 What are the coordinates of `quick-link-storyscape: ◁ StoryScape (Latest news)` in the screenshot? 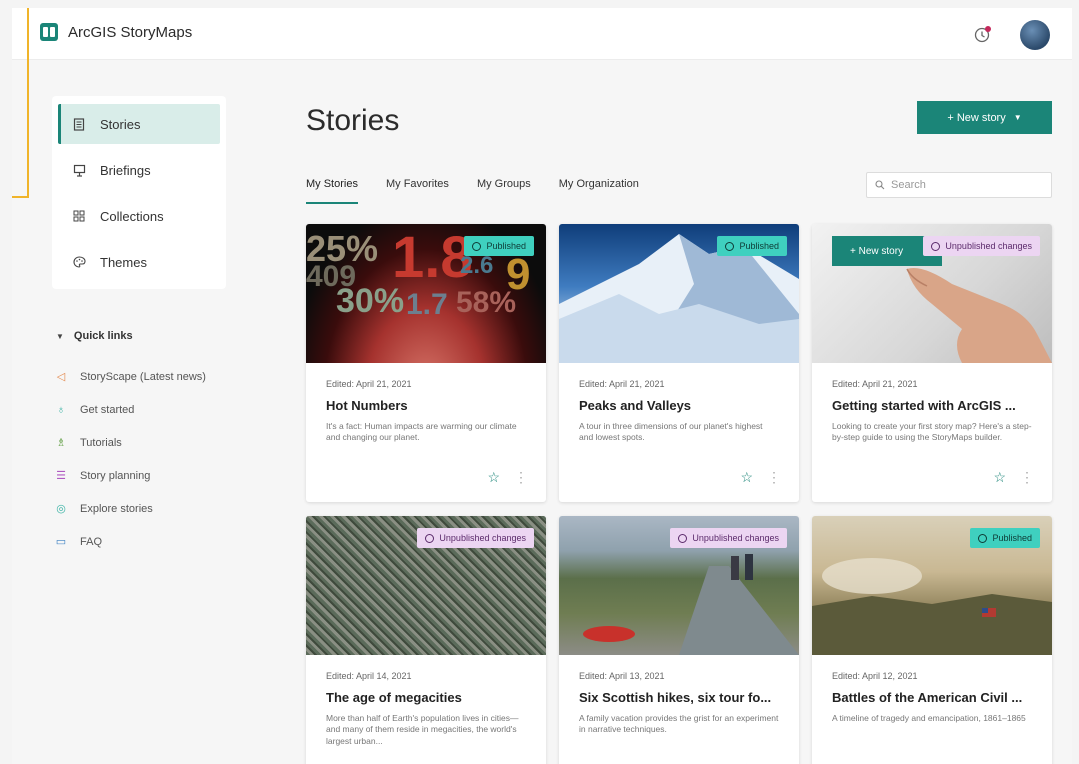 It's located at (157, 376).